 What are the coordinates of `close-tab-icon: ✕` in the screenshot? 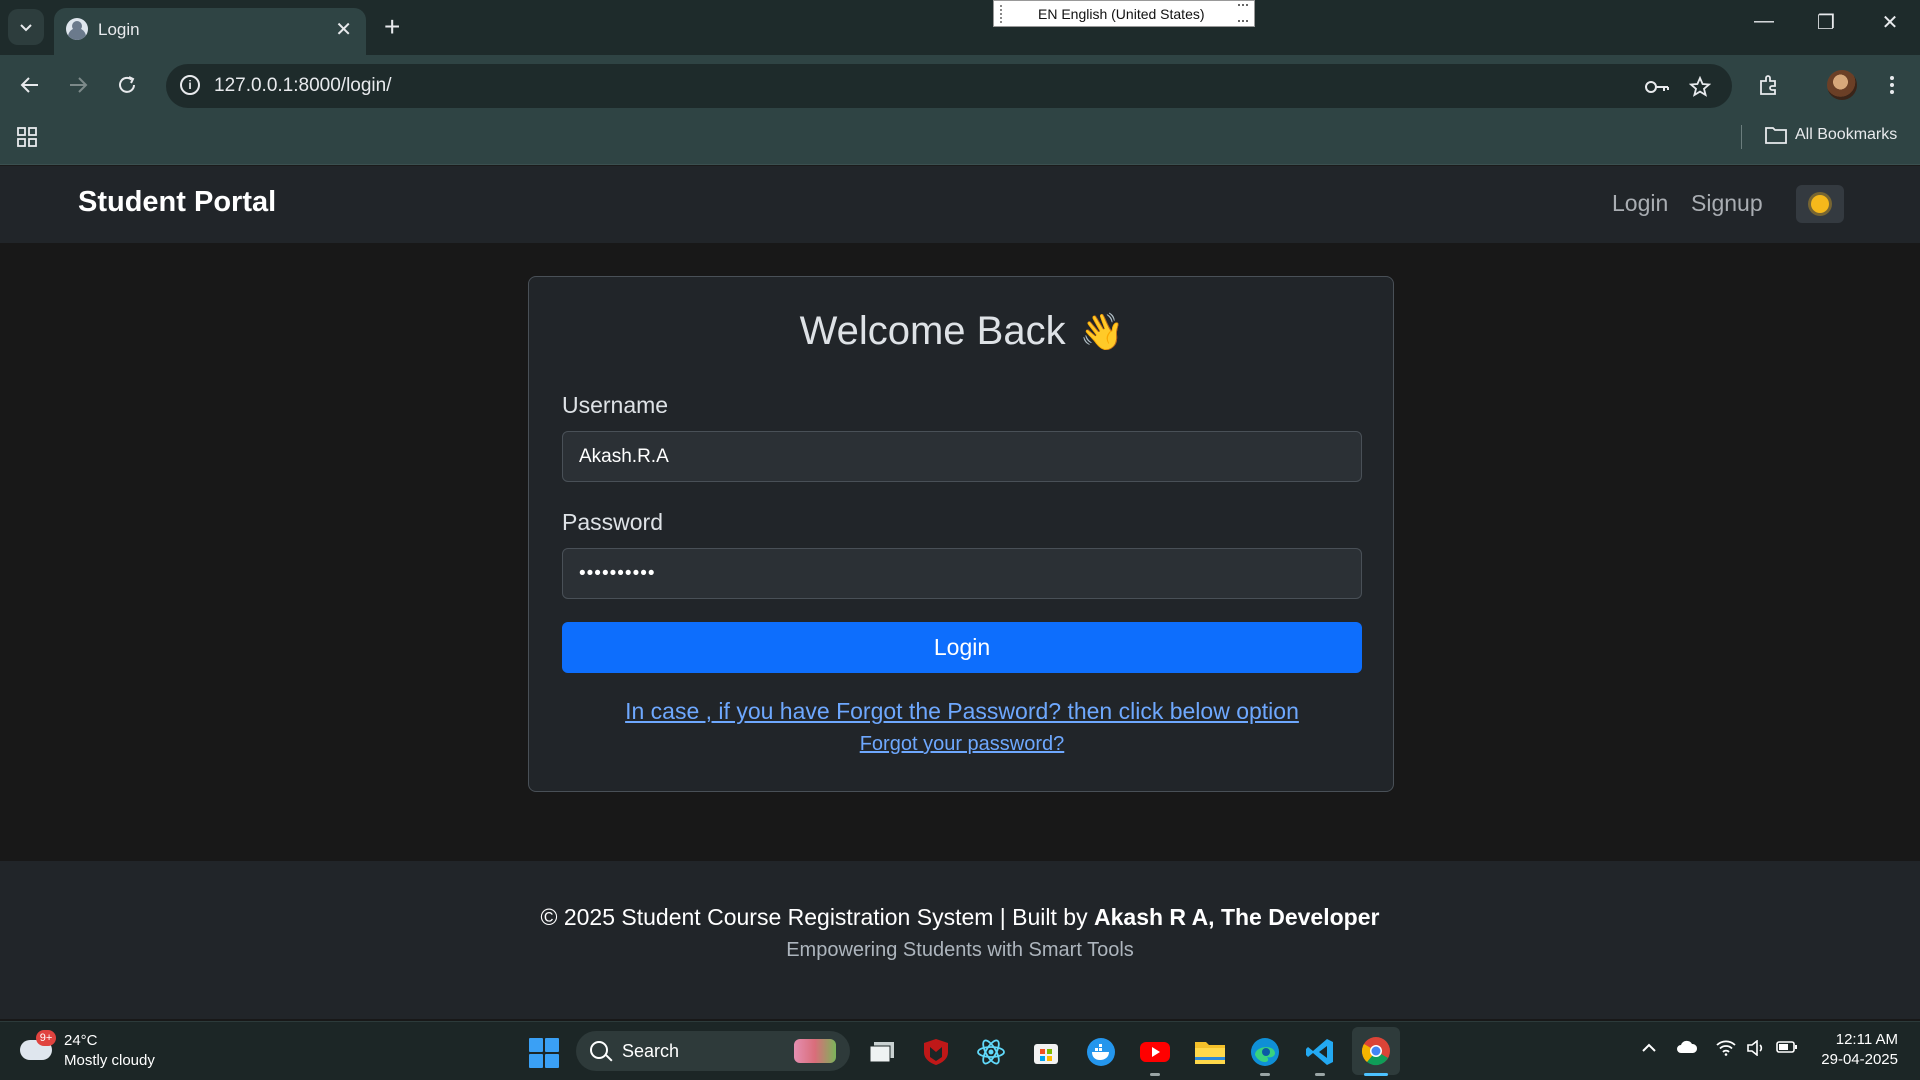 It's located at (343, 29).